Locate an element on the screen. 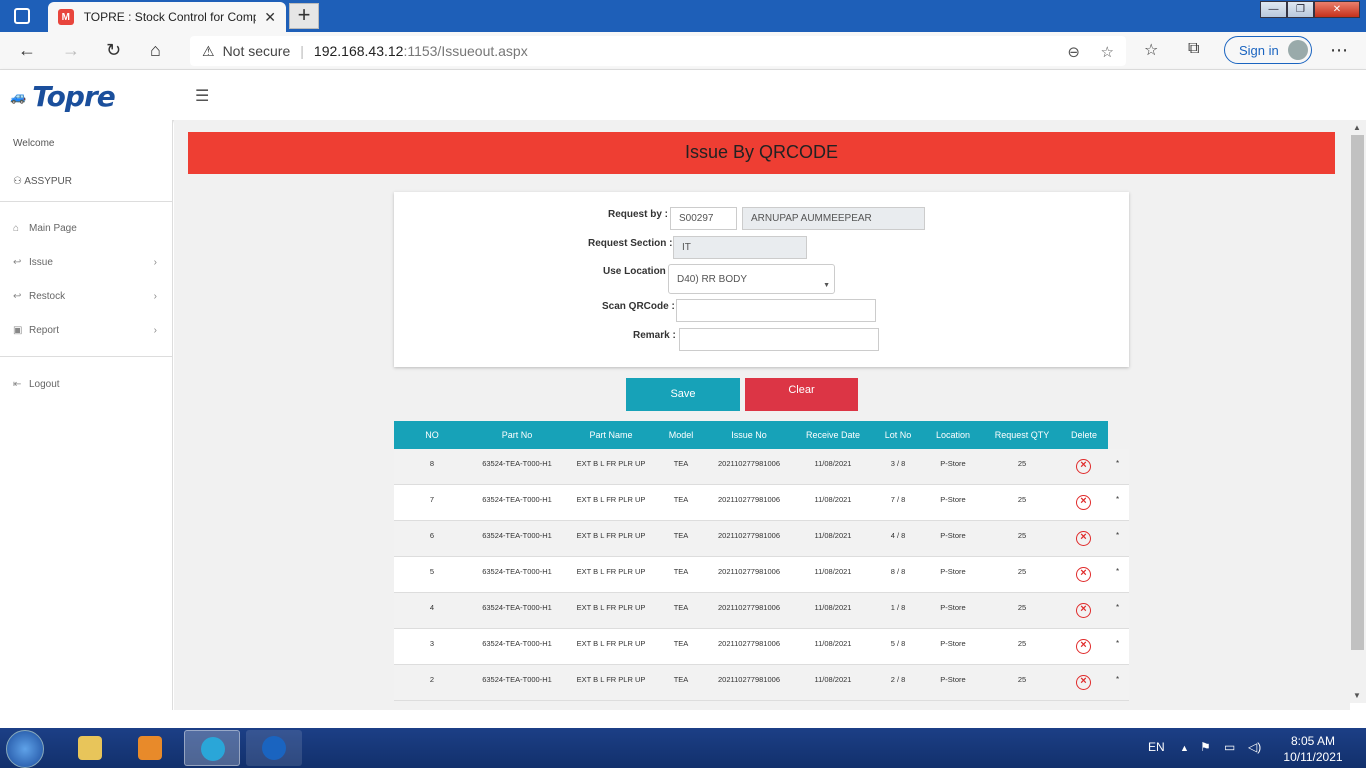 Image resolution: width=1366 pixels, height=768 pixels. cell-part-name: EXT B L FR PLR UP is located at coordinates (611, 571).